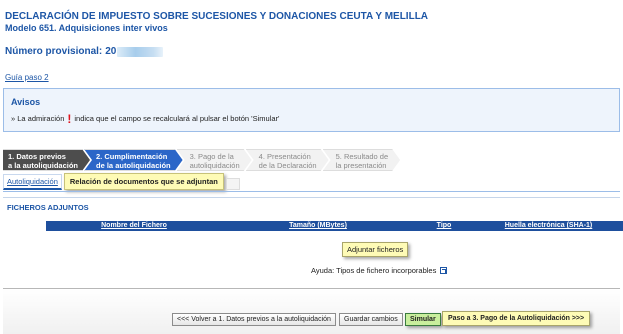 The image size is (623, 334). I want to click on guardar-cambios-button: Guardar cambios, so click(371, 319).